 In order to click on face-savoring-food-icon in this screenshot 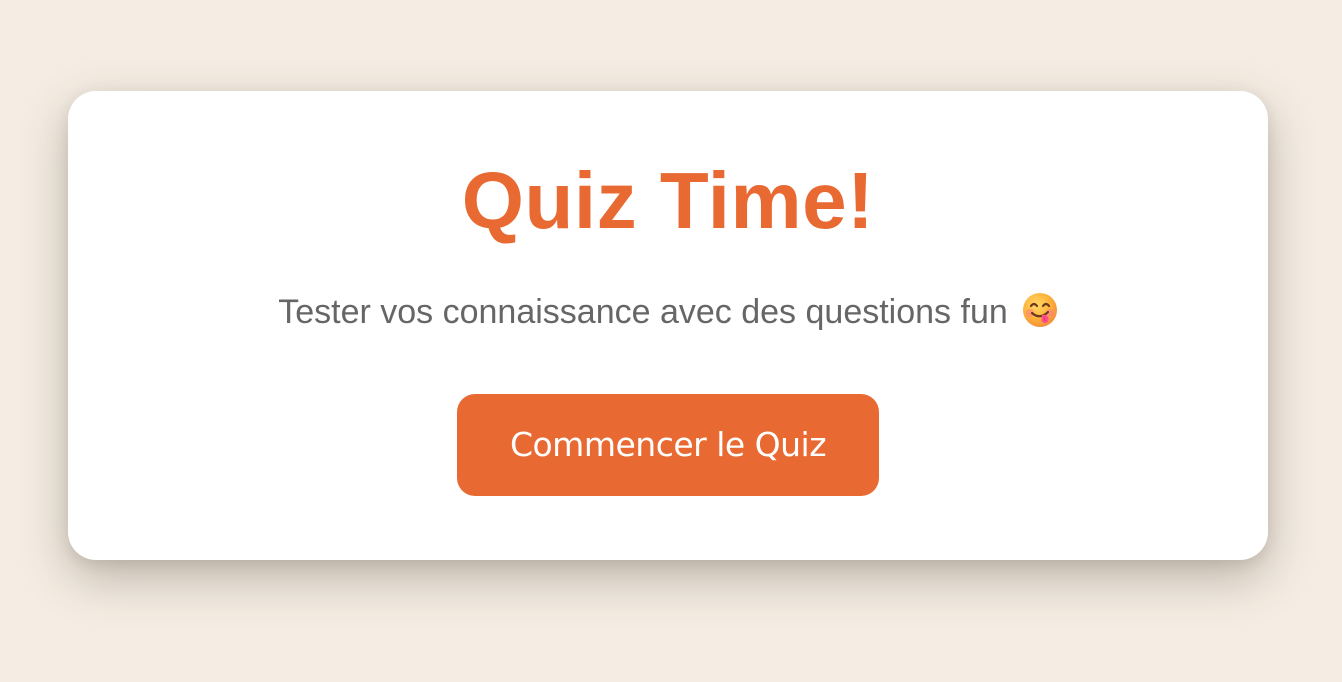, I will do `click(1040, 310)`.